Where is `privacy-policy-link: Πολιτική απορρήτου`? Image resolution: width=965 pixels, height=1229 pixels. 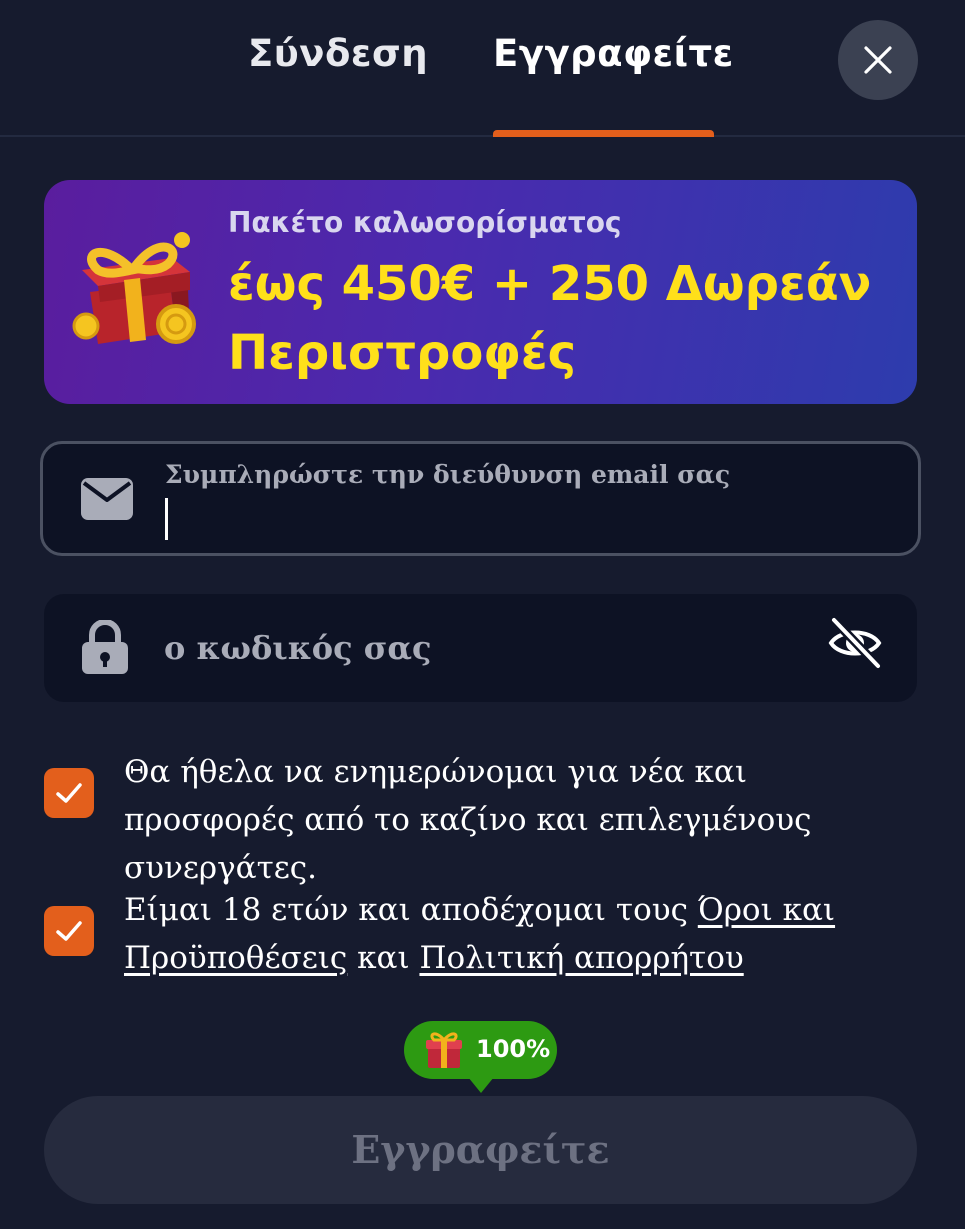 privacy-policy-link: Πολιτική απορρήτου is located at coordinates (581, 958).